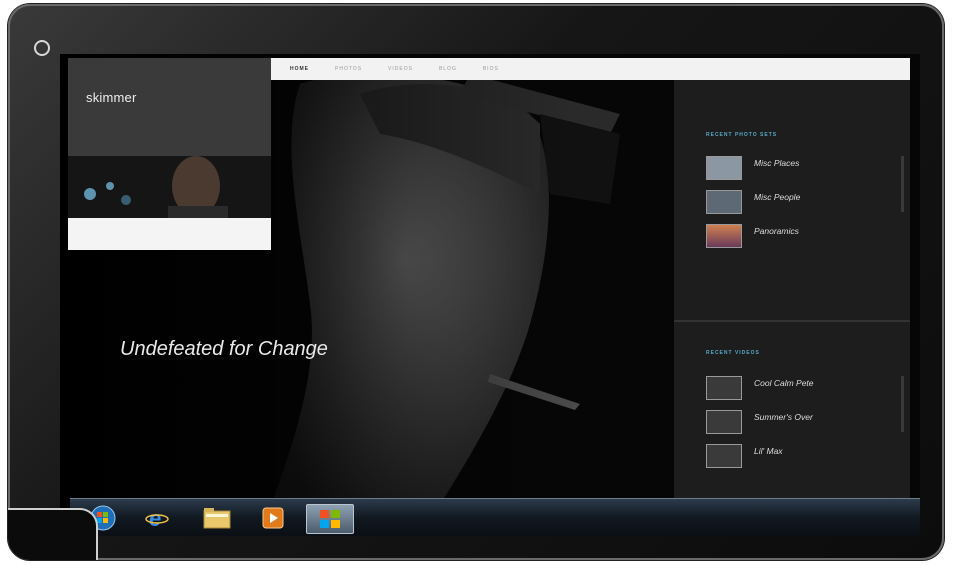 This screenshot has width=954, height=565. I want to click on media-player-icon, so click(273, 518).